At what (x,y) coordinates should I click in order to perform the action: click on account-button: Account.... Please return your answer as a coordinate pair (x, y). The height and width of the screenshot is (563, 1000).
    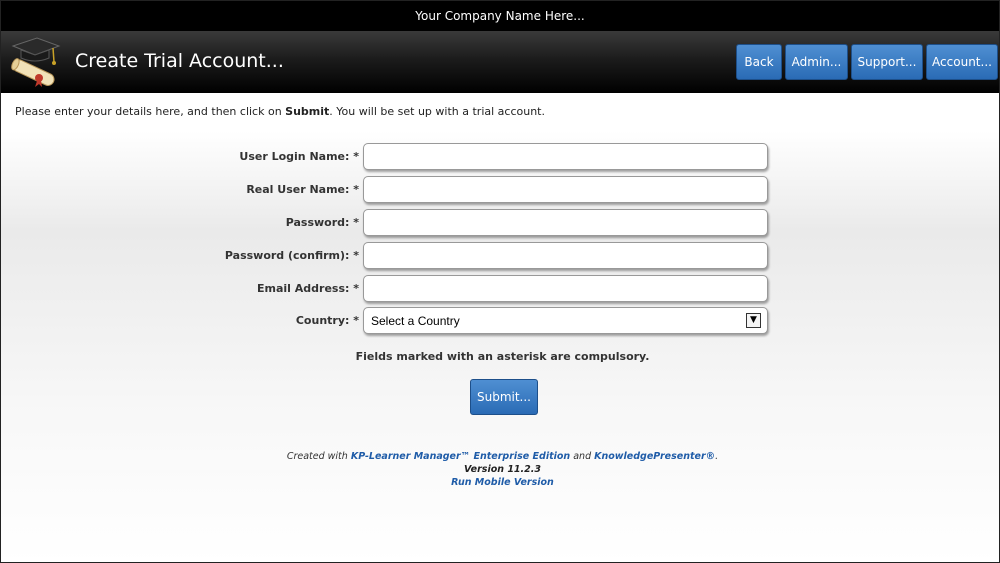
    Looking at the image, I should click on (962, 62).